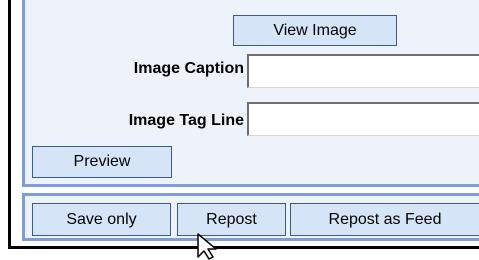  What do you see at coordinates (315, 30) in the screenshot?
I see `view-image-button: View Image` at bounding box center [315, 30].